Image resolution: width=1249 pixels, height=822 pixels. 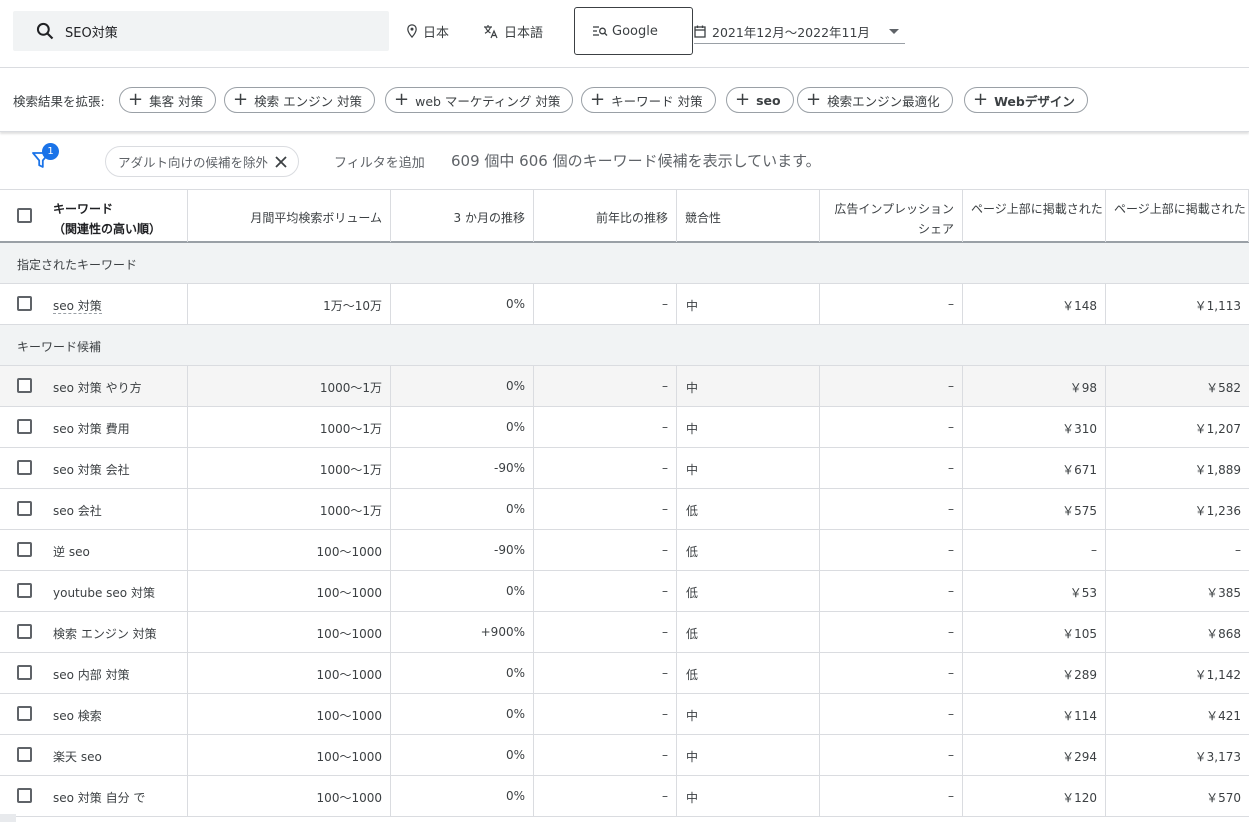 I want to click on add-filter-button: フィルタを追加, so click(x=379, y=161).